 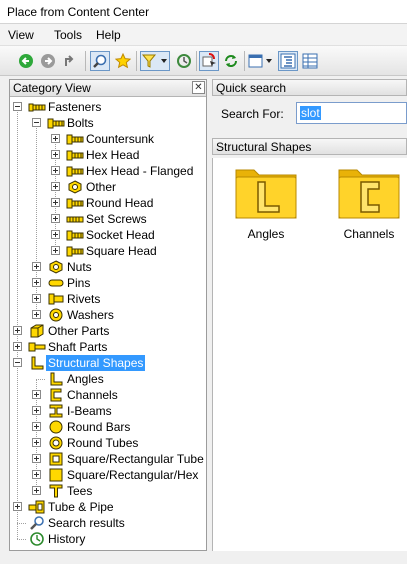 What do you see at coordinates (116, 219) in the screenshot?
I see `tree-item-label: Set Screws` at bounding box center [116, 219].